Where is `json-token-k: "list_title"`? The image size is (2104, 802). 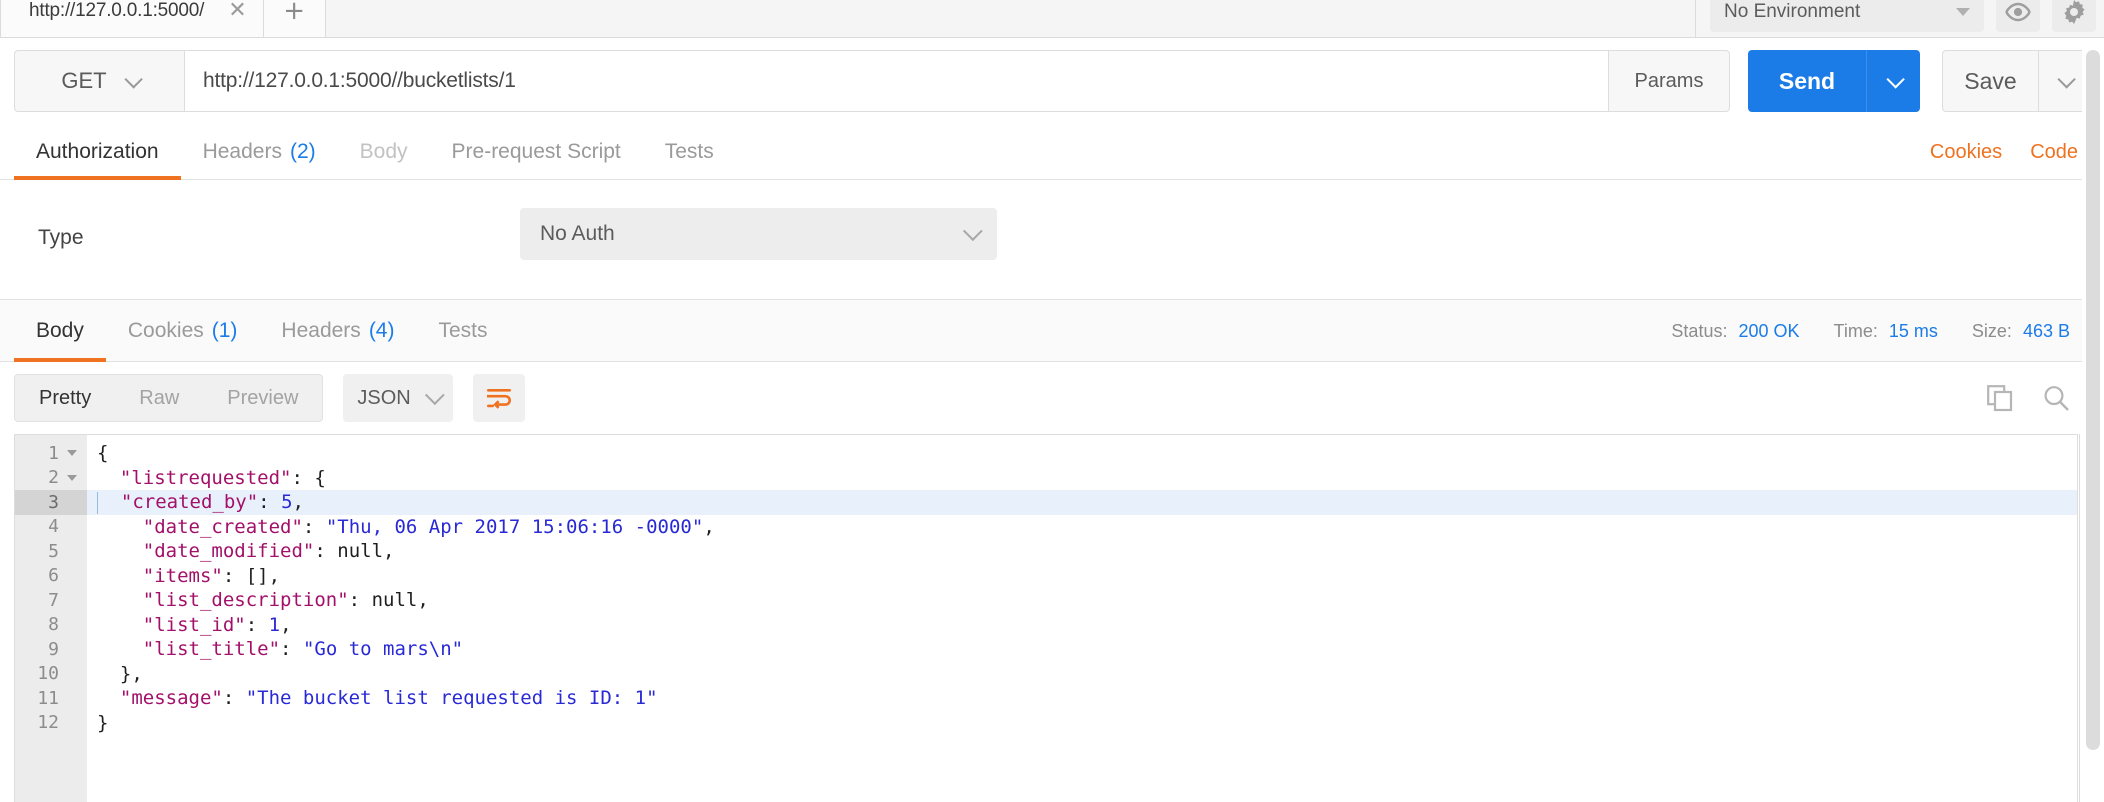 json-token-k: "list_title" is located at coordinates (211, 649).